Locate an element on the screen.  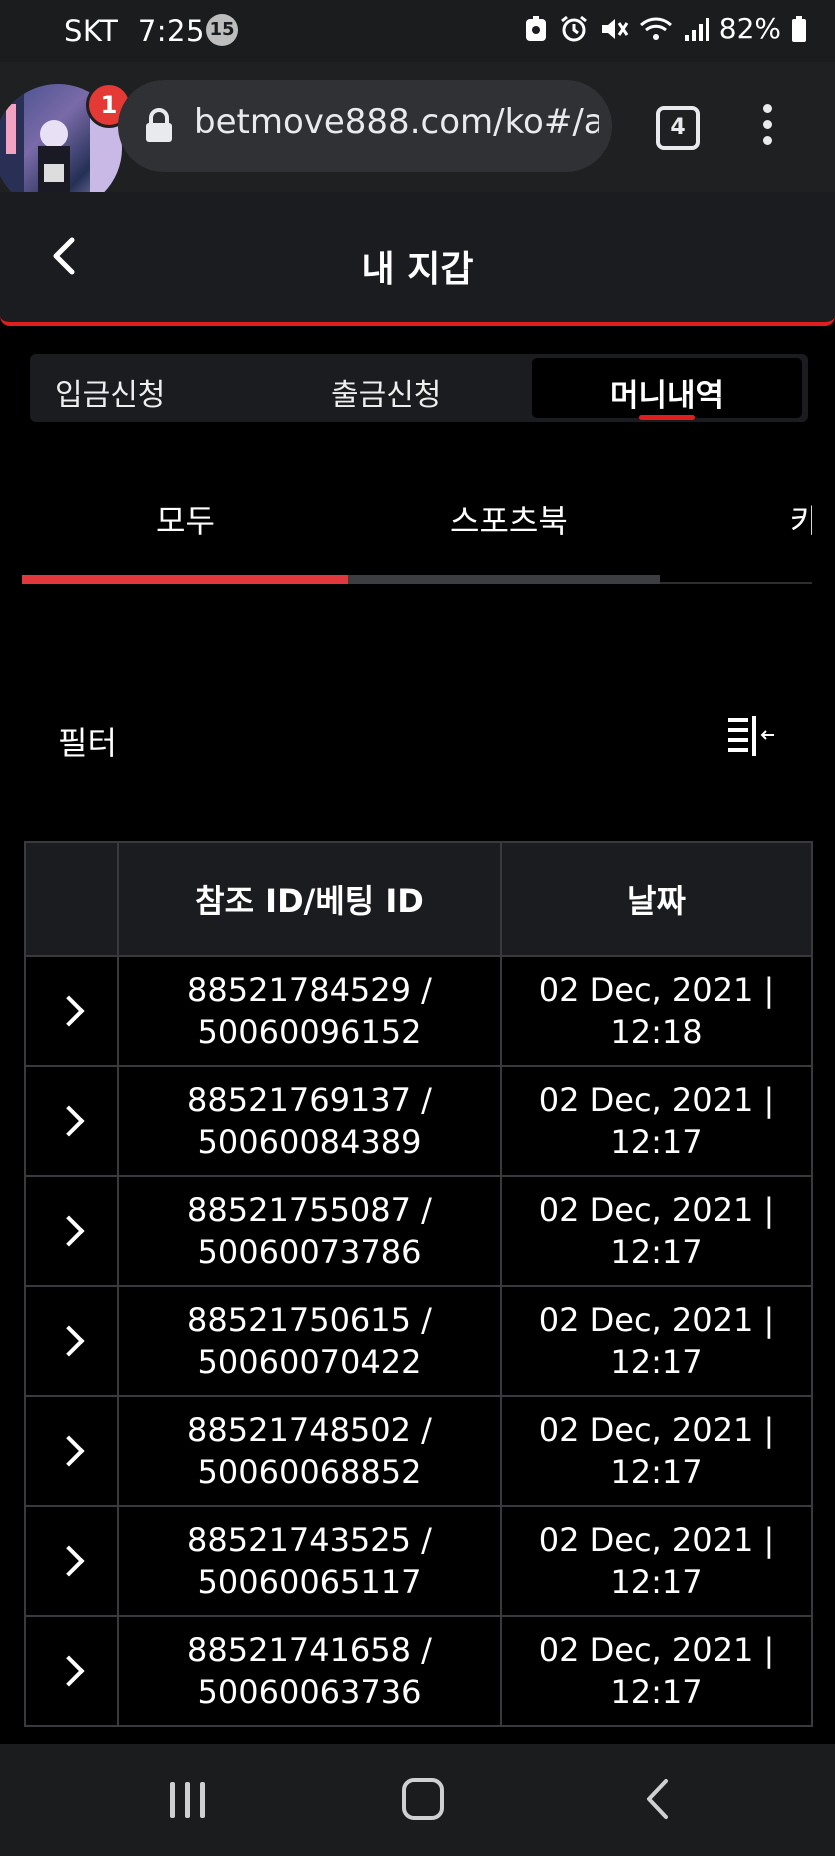
nfc-icon is located at coordinates (535, 28).